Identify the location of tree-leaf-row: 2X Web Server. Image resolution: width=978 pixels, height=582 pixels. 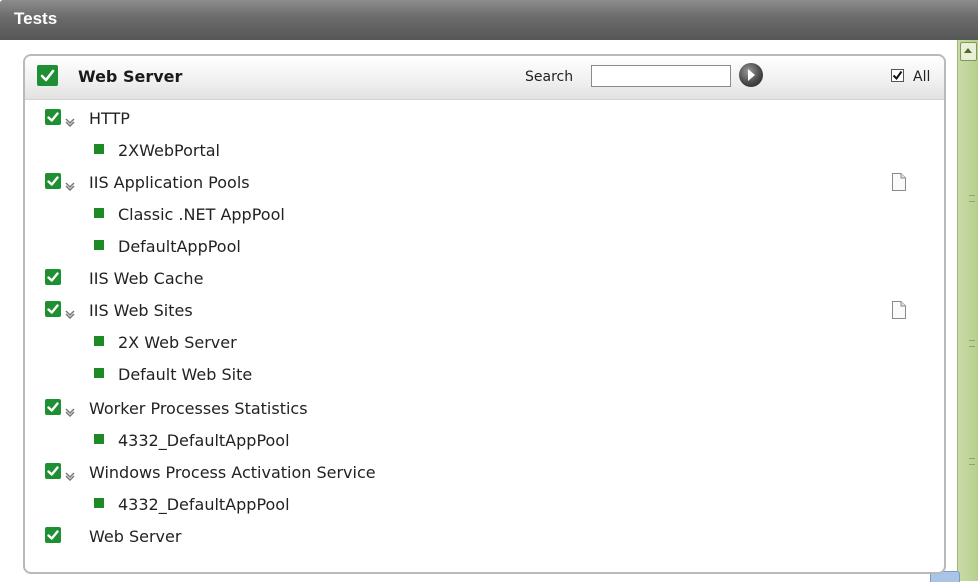
(484, 342).